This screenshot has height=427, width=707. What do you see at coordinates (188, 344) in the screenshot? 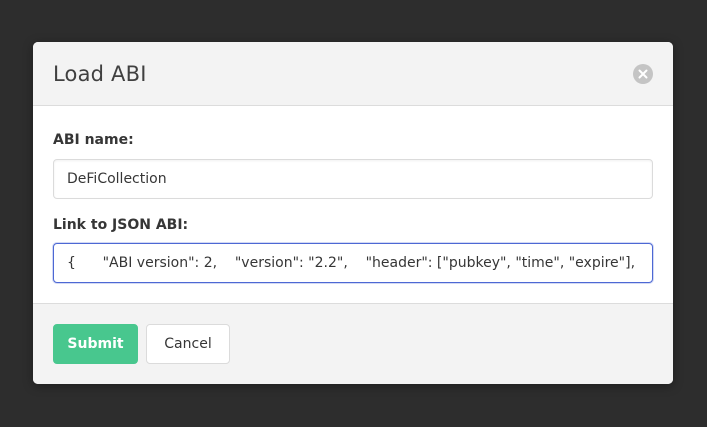
I see `cancel-button: Cancel` at bounding box center [188, 344].